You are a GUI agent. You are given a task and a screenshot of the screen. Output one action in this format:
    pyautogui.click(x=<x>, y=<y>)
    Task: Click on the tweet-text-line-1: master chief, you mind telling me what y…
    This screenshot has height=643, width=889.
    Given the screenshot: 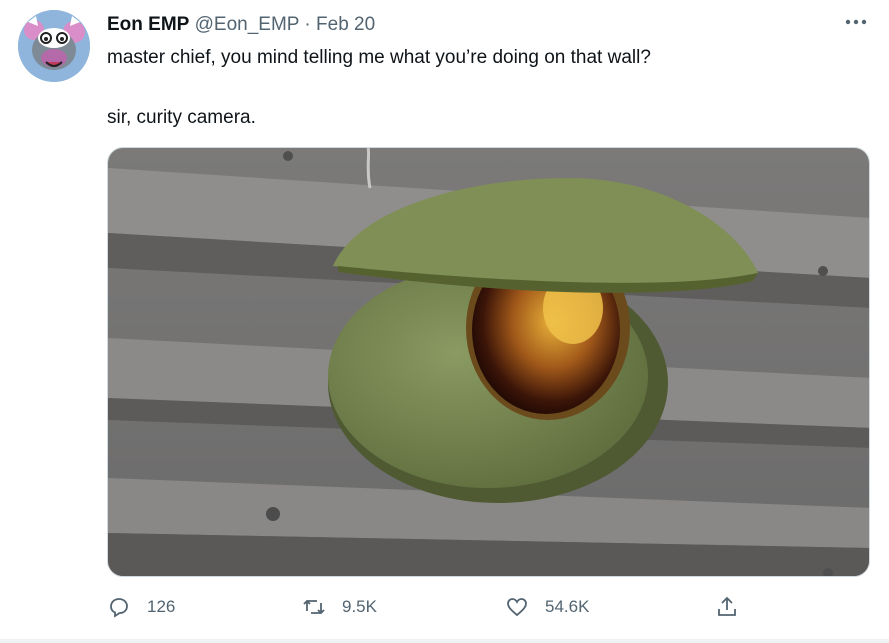 What is the action you would take?
    pyautogui.click(x=379, y=57)
    